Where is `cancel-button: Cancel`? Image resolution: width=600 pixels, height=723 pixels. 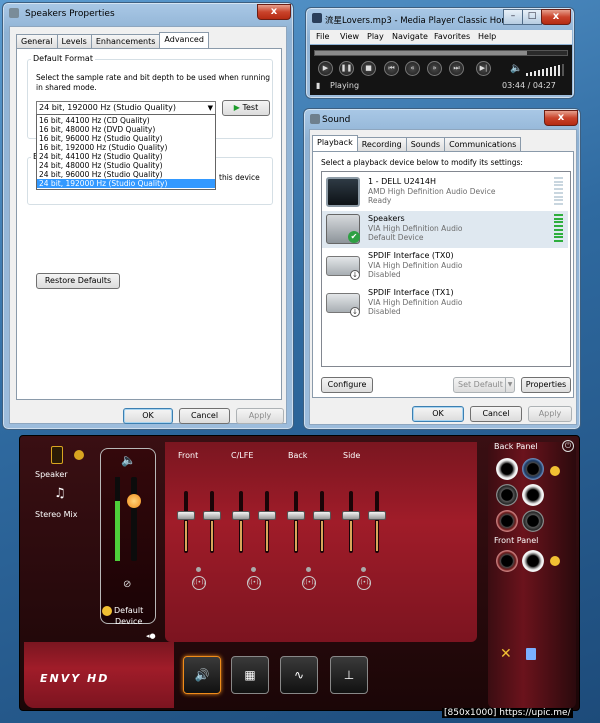
cancel-button: Cancel is located at coordinates (204, 416).